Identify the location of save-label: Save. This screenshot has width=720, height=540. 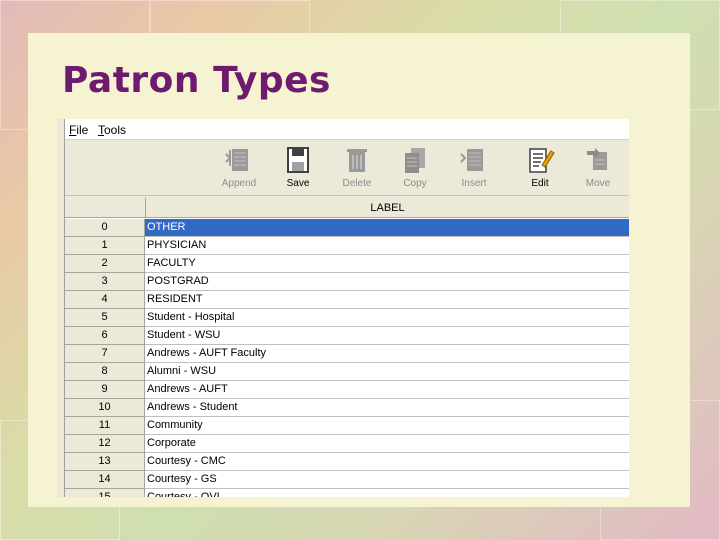
(298, 183).